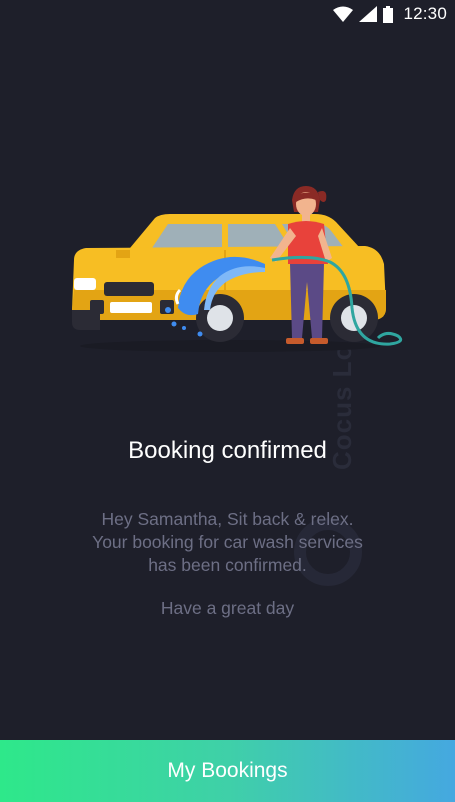 The width and height of the screenshot is (455, 802). Describe the element at coordinates (388, 14) in the screenshot. I see `battery-icon` at that location.